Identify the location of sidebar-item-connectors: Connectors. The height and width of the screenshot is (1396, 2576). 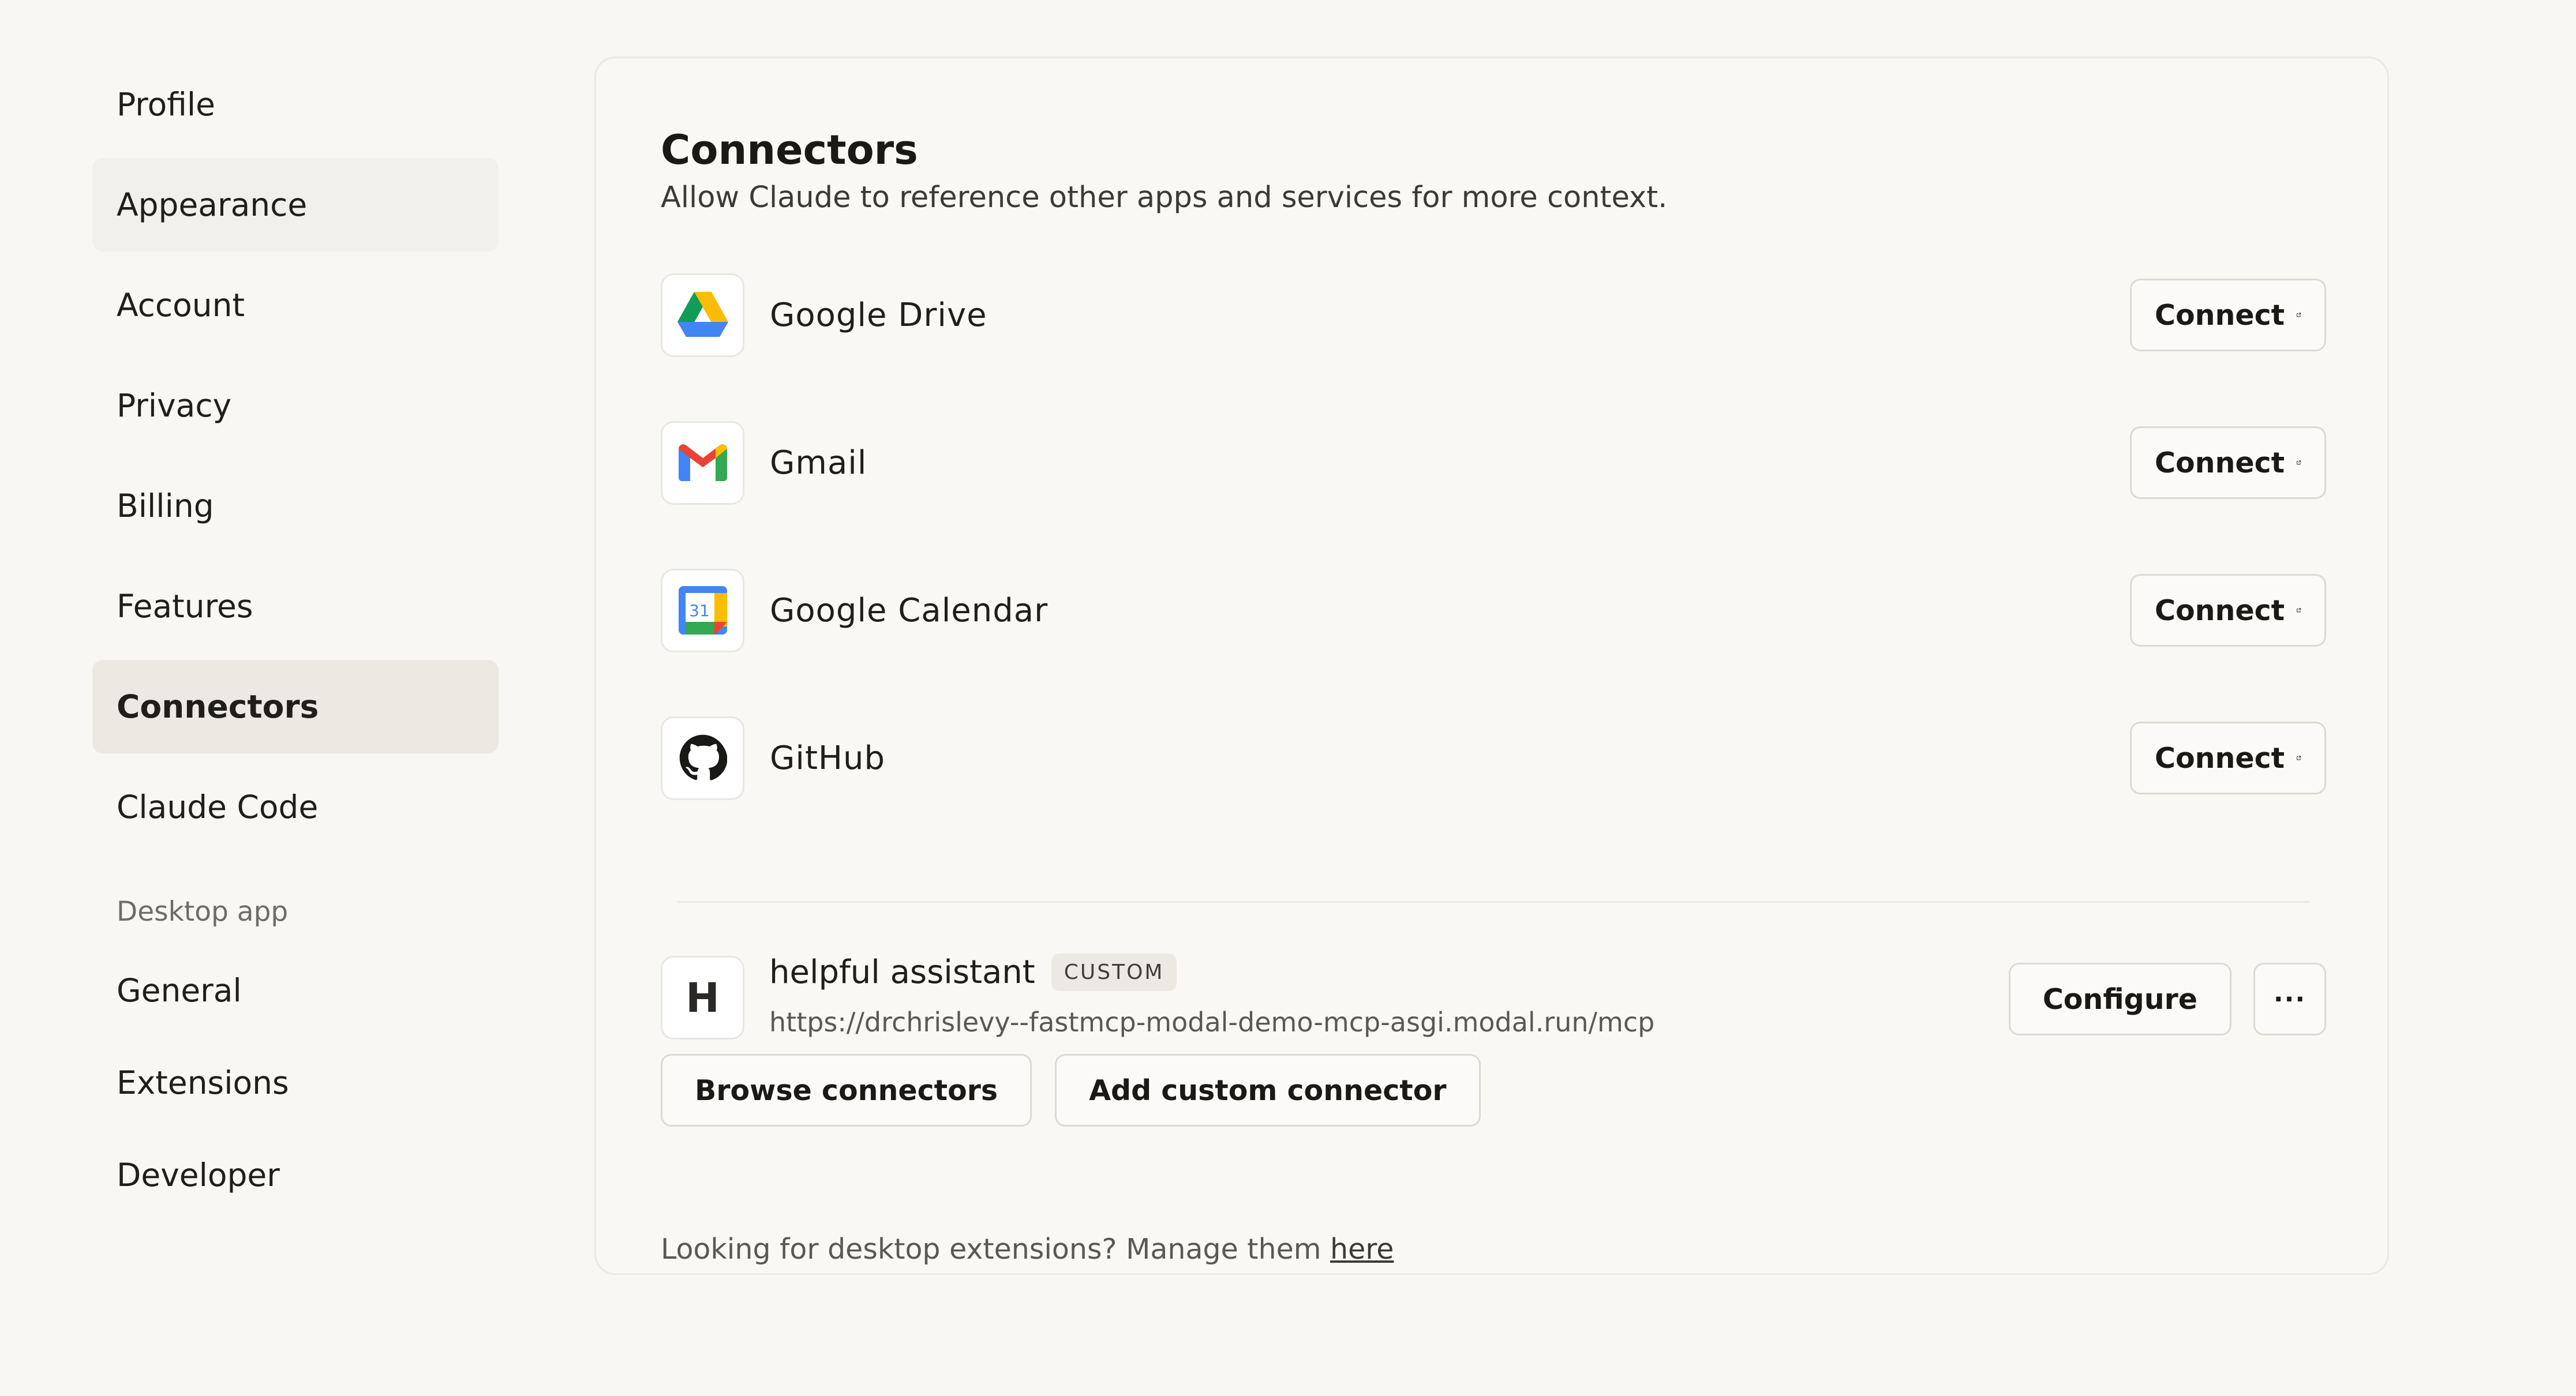
(296, 707).